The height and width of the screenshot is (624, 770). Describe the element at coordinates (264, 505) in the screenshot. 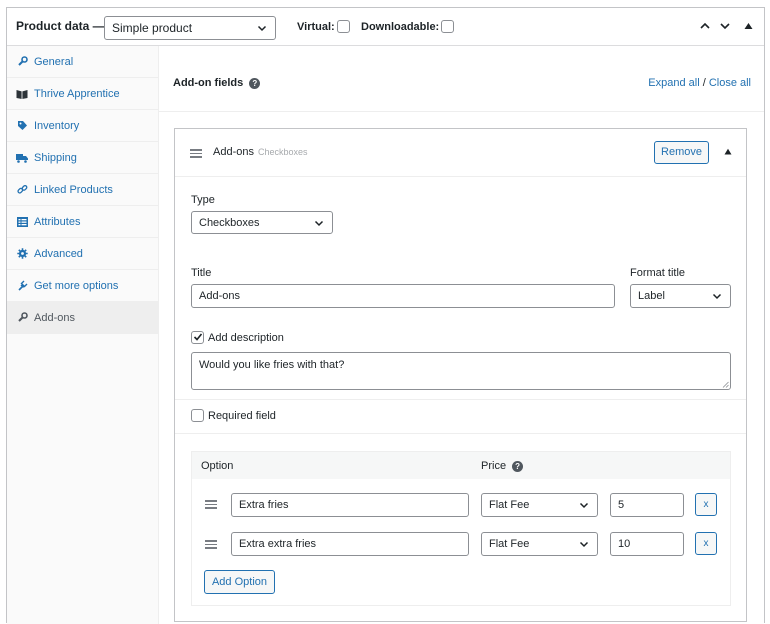

I see `option-label-value: Extra fries` at that location.